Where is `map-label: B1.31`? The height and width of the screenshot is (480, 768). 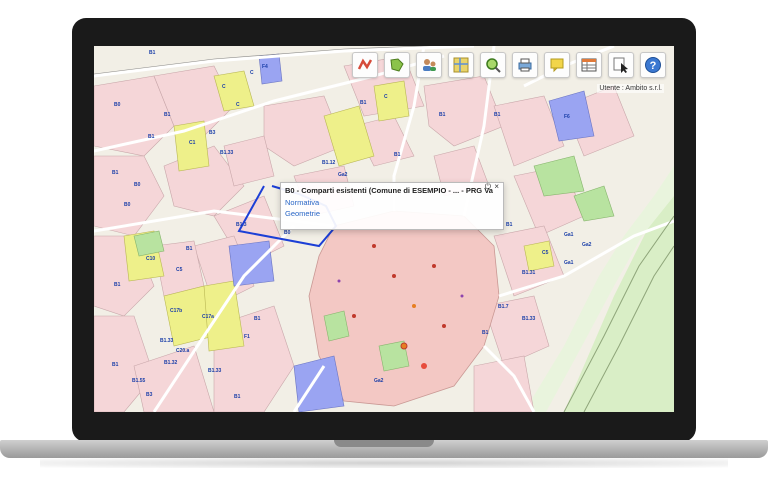
map-label: B1.31 is located at coordinates (529, 273).